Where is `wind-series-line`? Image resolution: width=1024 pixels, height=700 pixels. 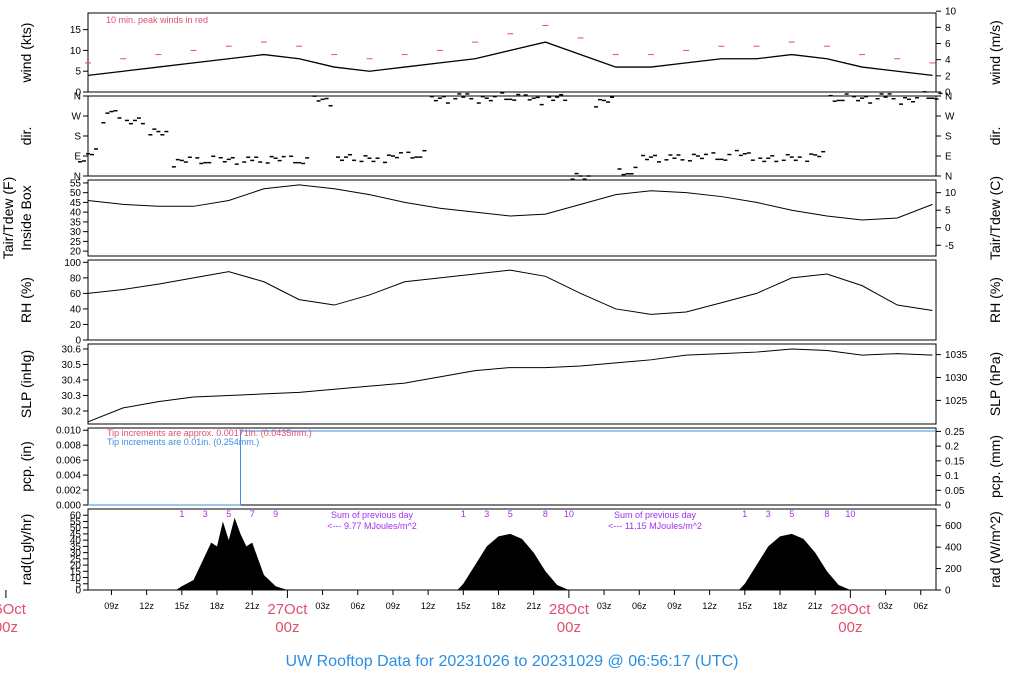
wind-series-line is located at coordinates (510, 59).